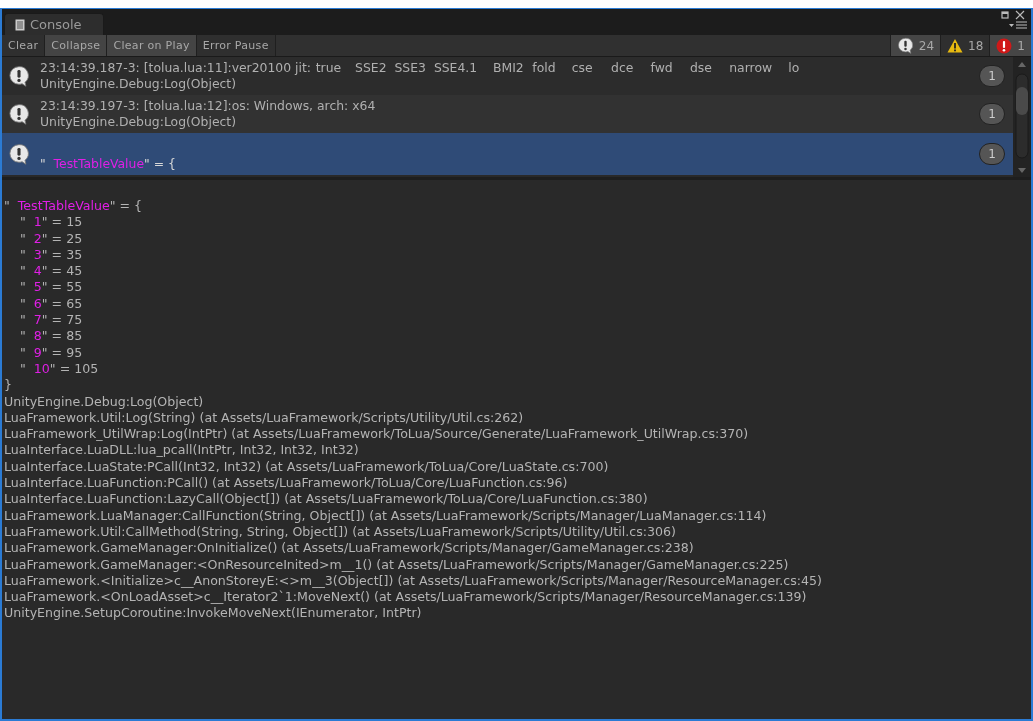 The width and height of the screenshot is (1033, 721). What do you see at coordinates (413, 581) in the screenshot?
I see `detail-line: LuaFramework.<Initialize>c__AnonStoreyE:<>m__3(Object[]) (at Assets/LuaFramework/Scripts/Manager/ResourceManager.cs:45)` at bounding box center [413, 581].